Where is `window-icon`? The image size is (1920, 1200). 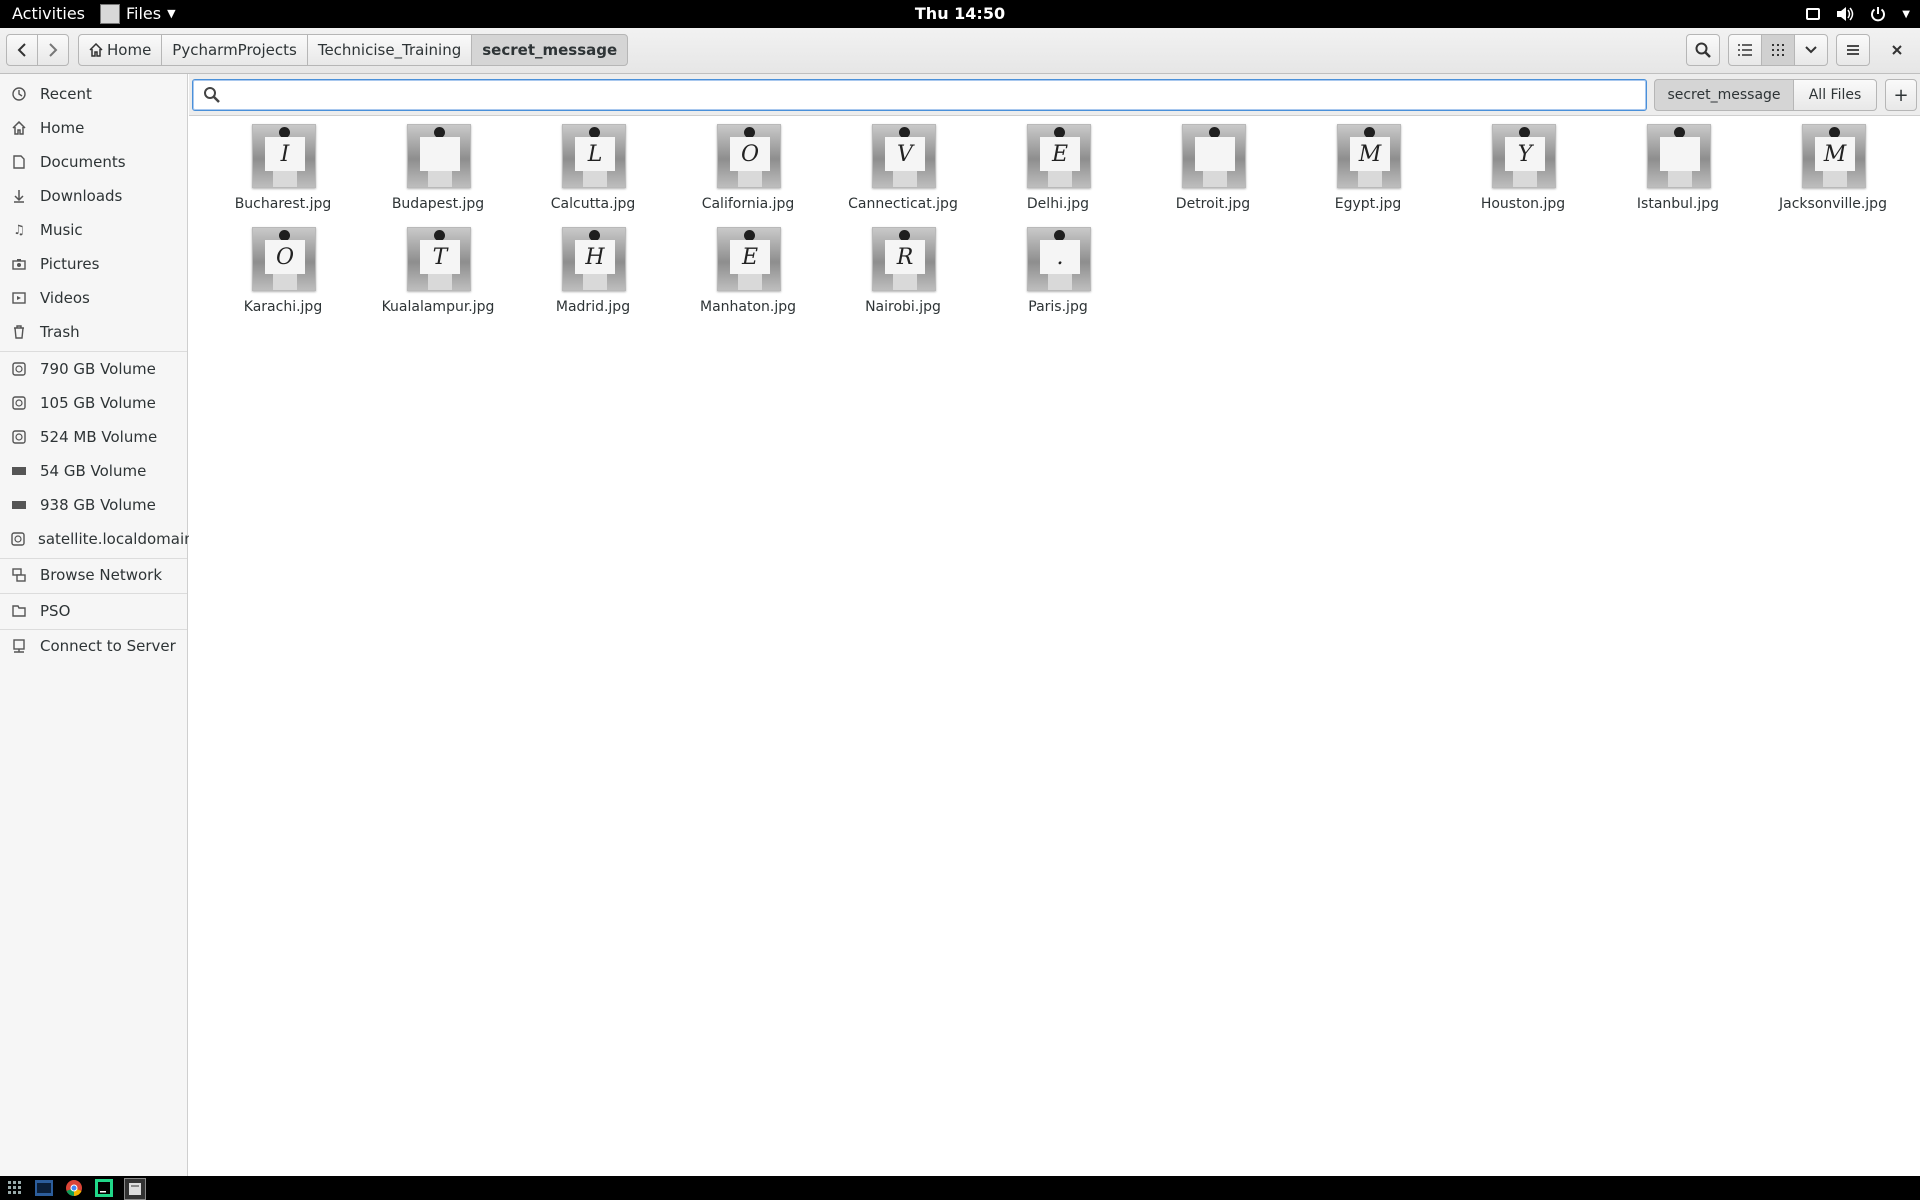
window-icon is located at coordinates (1813, 14).